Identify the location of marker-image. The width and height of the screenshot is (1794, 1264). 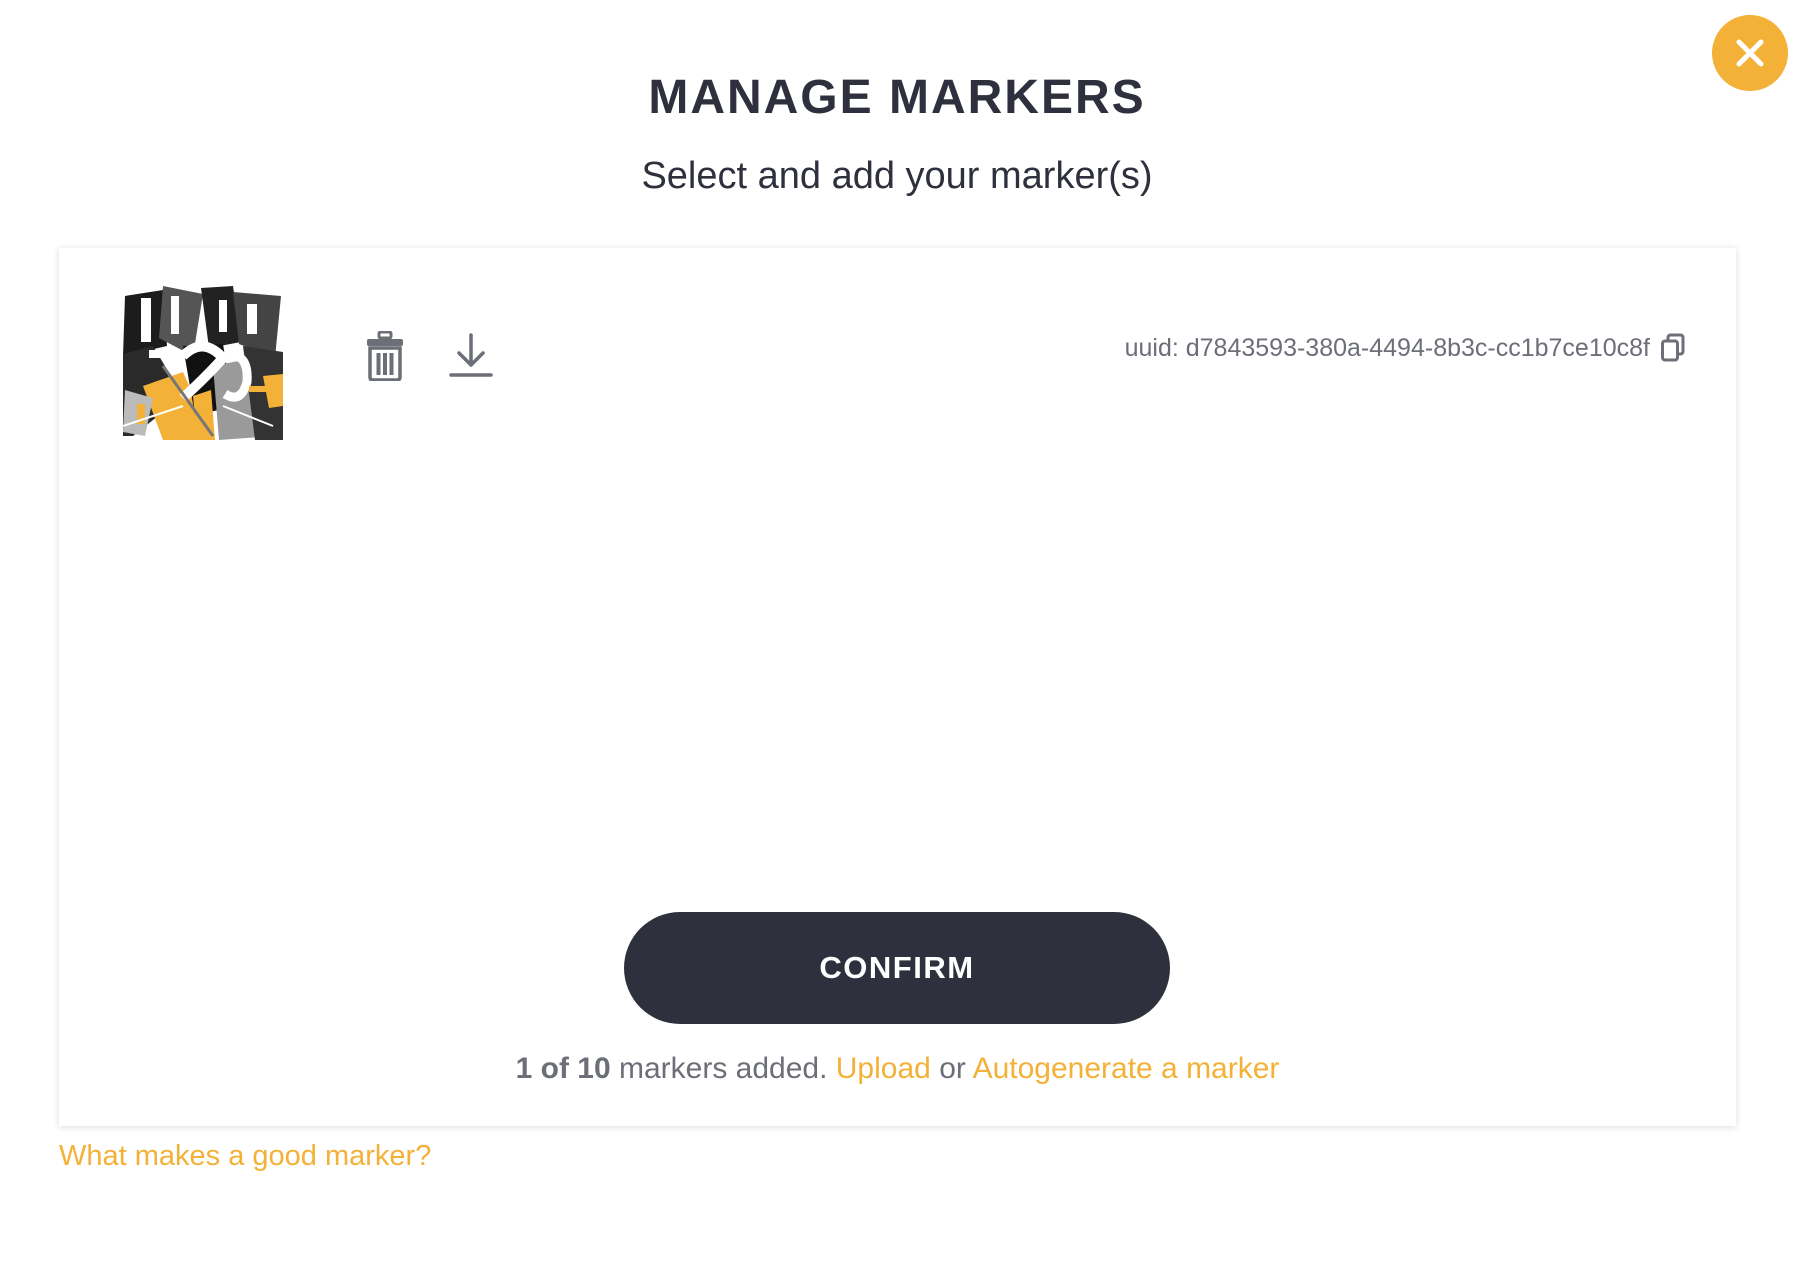
(203, 363).